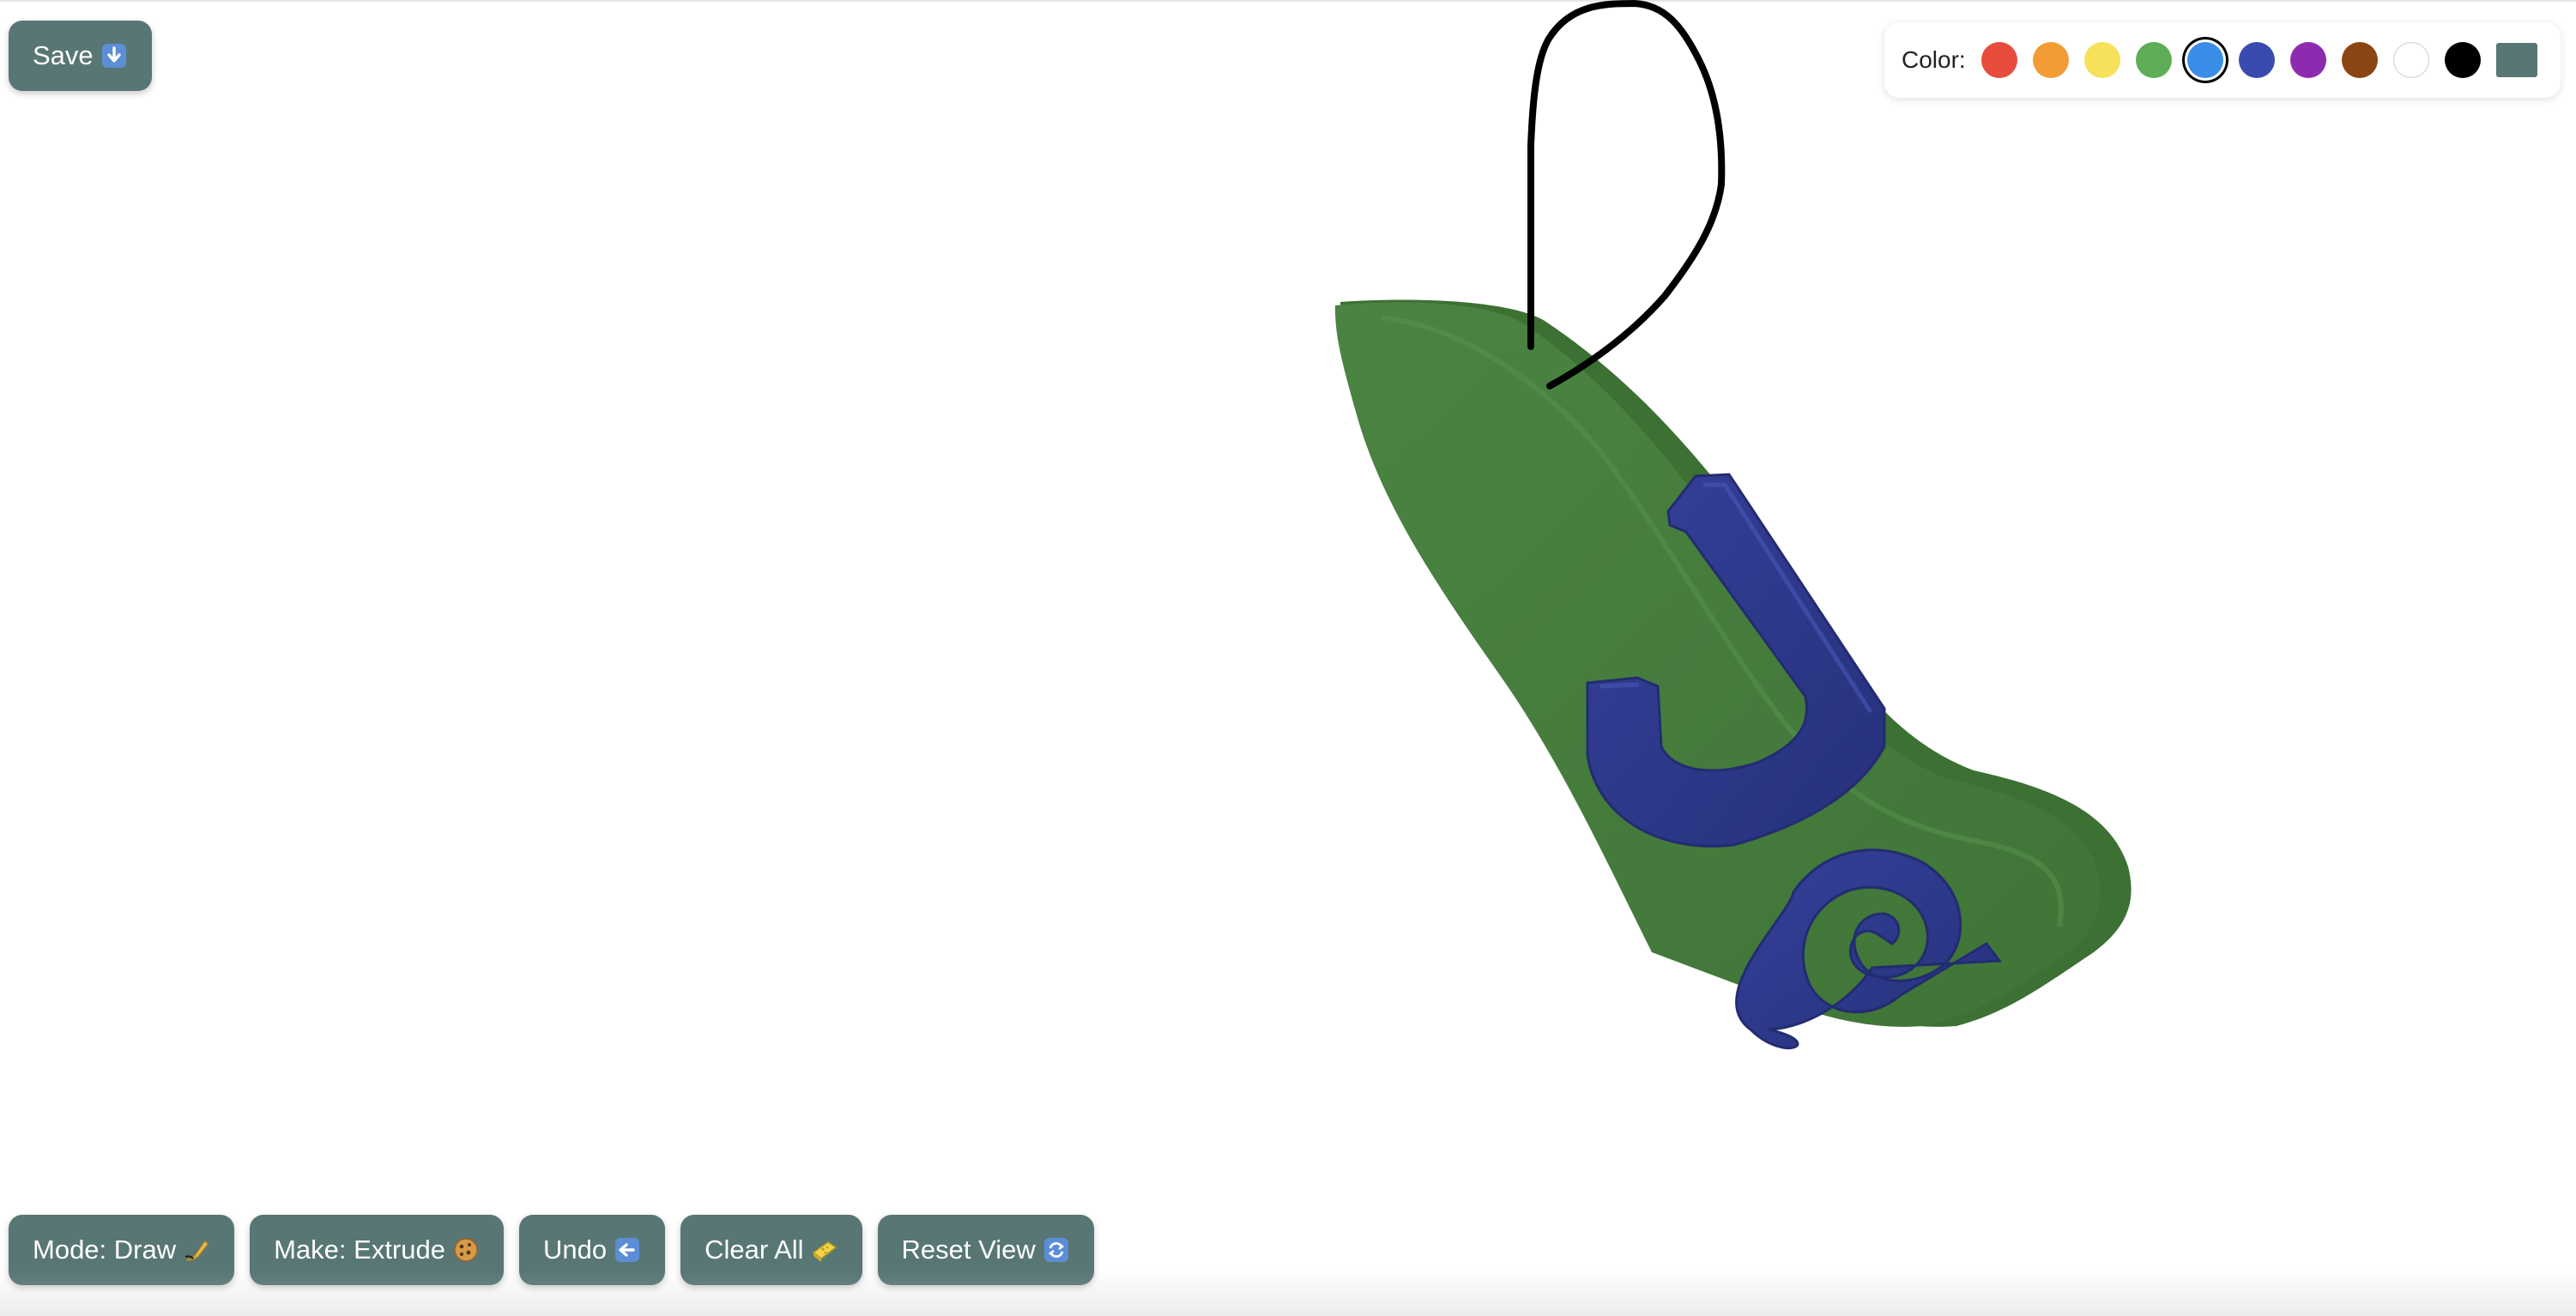  What do you see at coordinates (64, 55) in the screenshot?
I see `save-label: Save` at bounding box center [64, 55].